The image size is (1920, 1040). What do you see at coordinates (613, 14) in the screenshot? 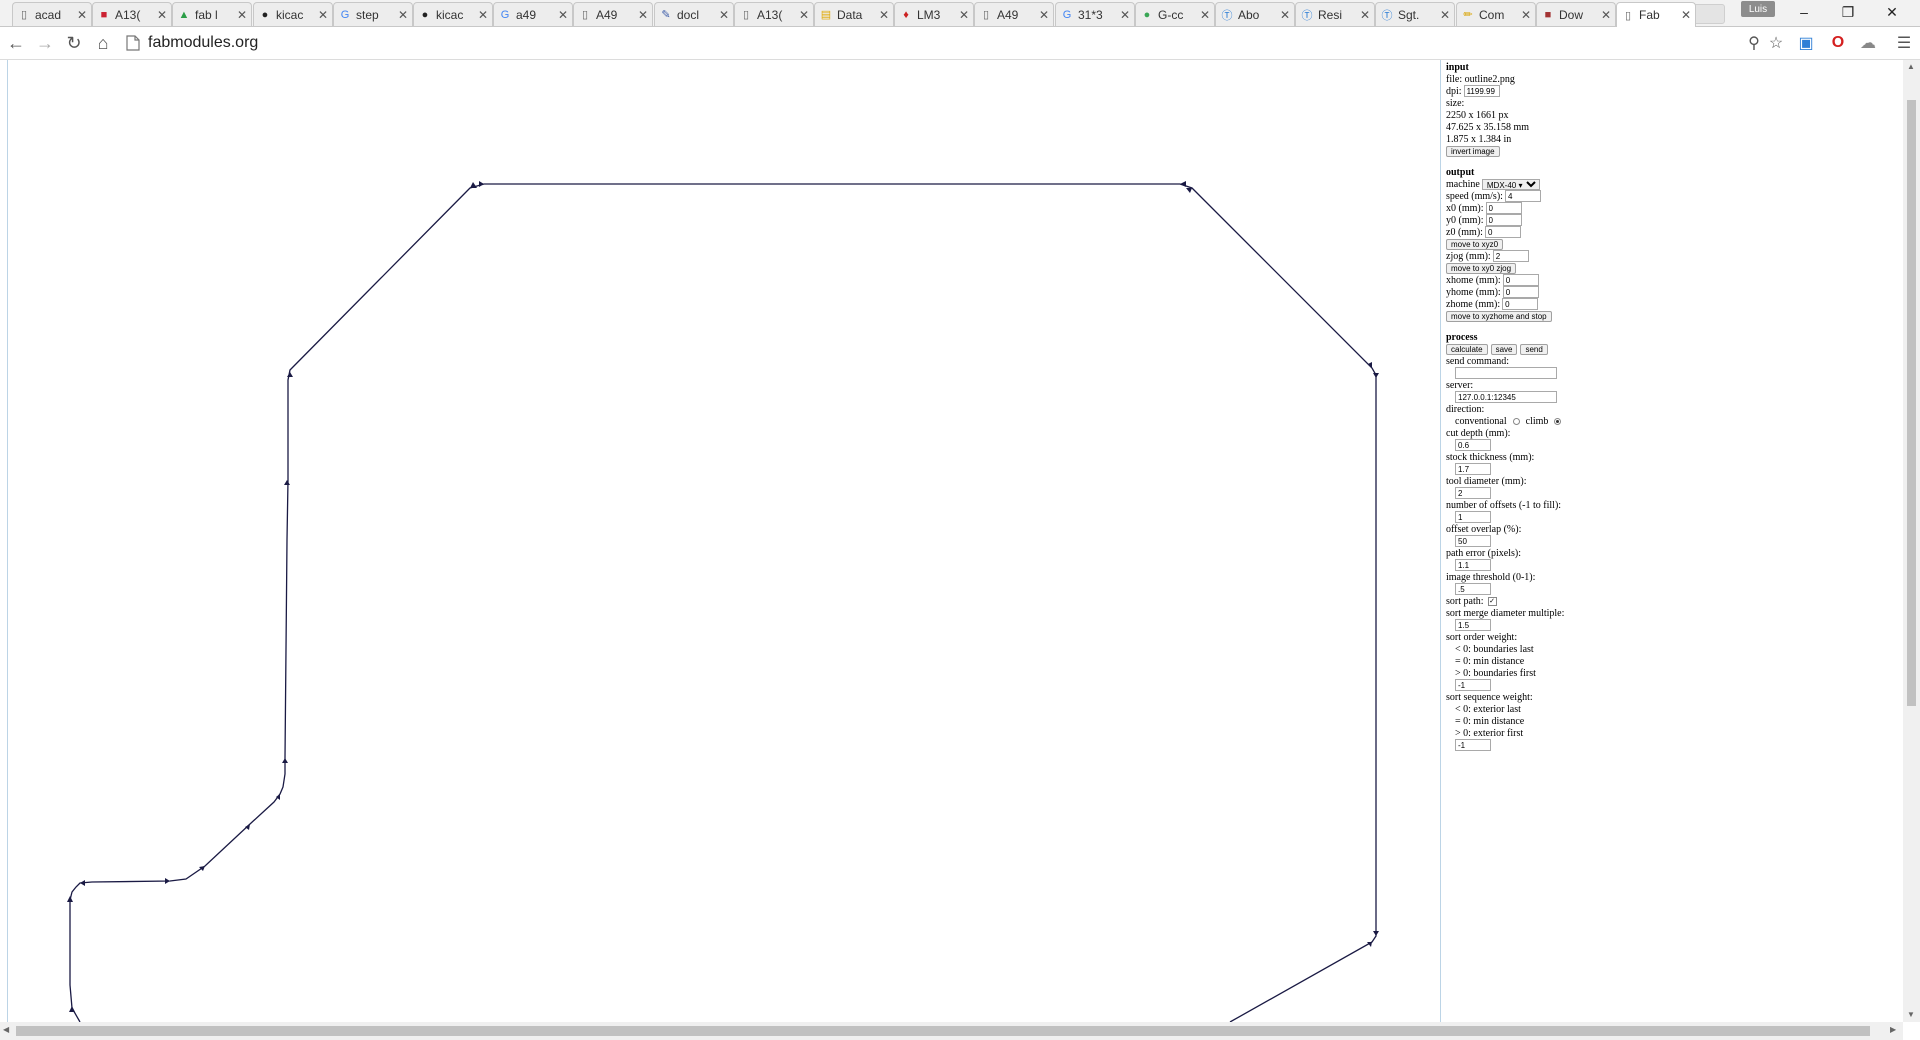
I see `tab-7: ▯ A49 ✕` at bounding box center [613, 14].